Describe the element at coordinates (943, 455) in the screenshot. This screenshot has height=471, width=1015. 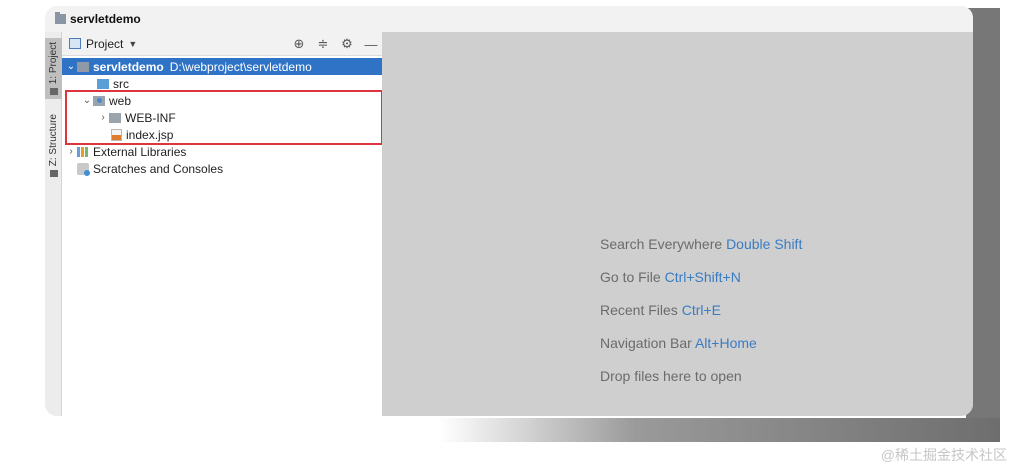
I see `watermark: @稀土掘金技术社区` at that location.